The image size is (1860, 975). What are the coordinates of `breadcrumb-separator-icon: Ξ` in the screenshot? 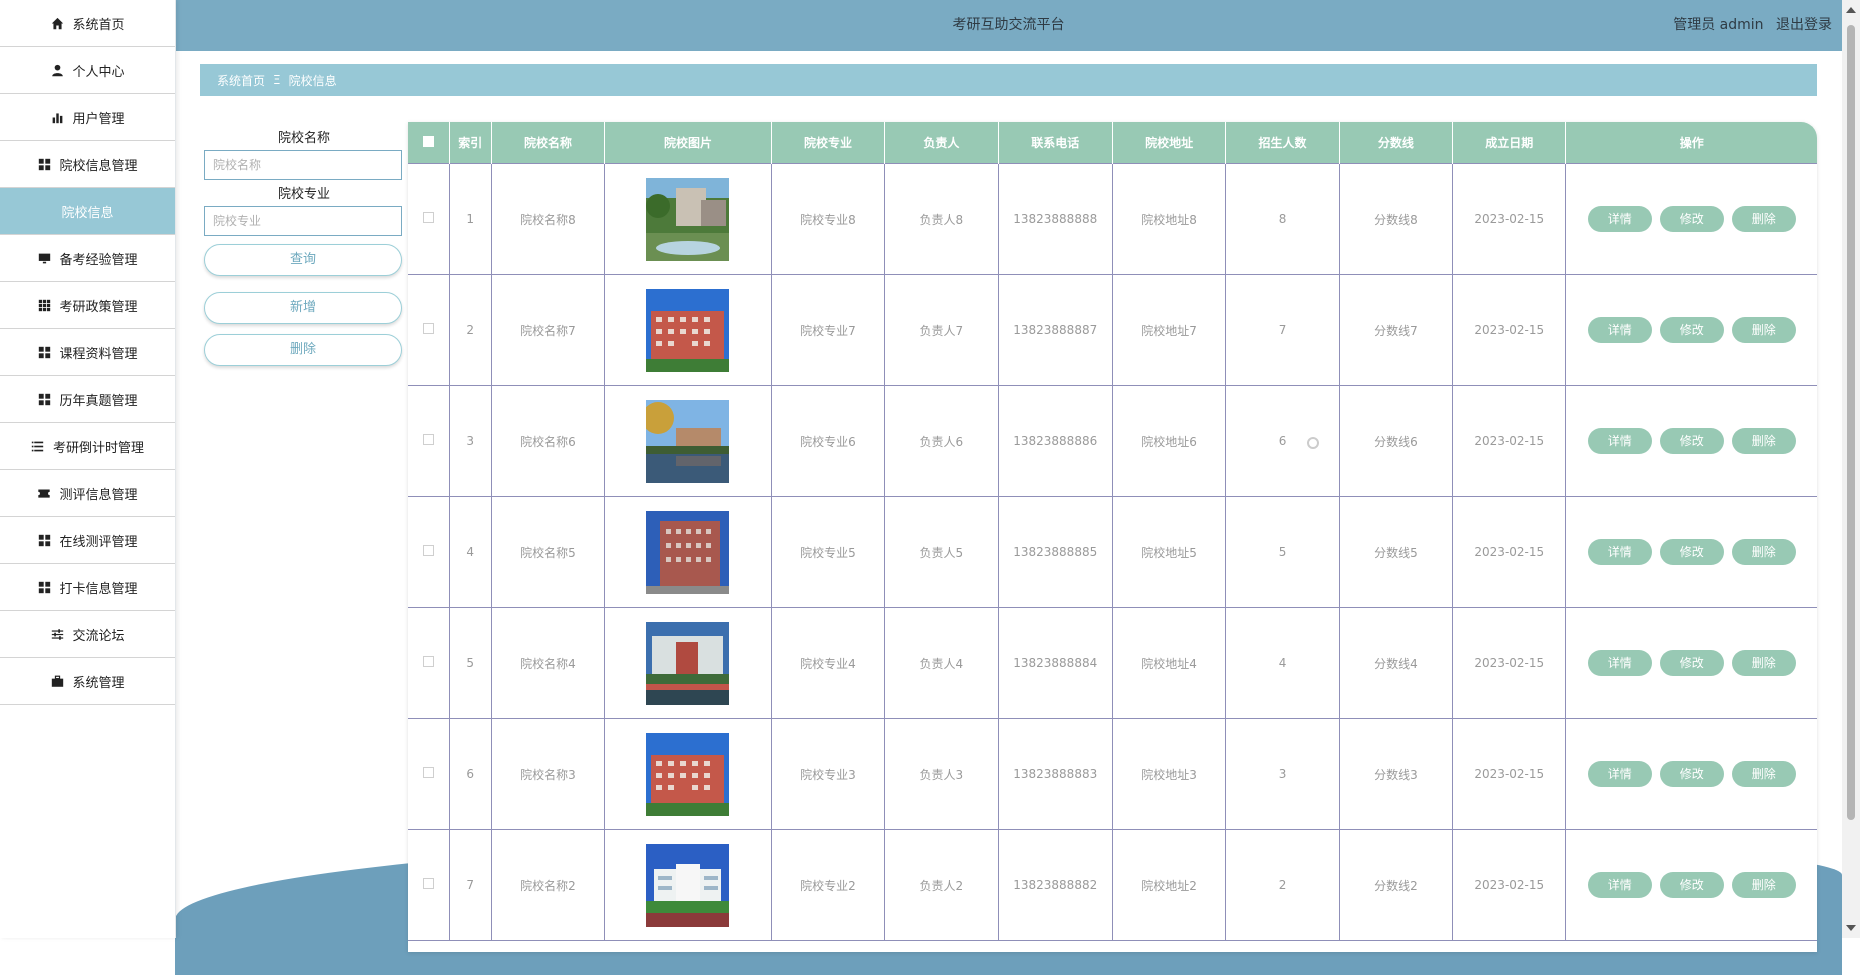 It's located at (277, 80).